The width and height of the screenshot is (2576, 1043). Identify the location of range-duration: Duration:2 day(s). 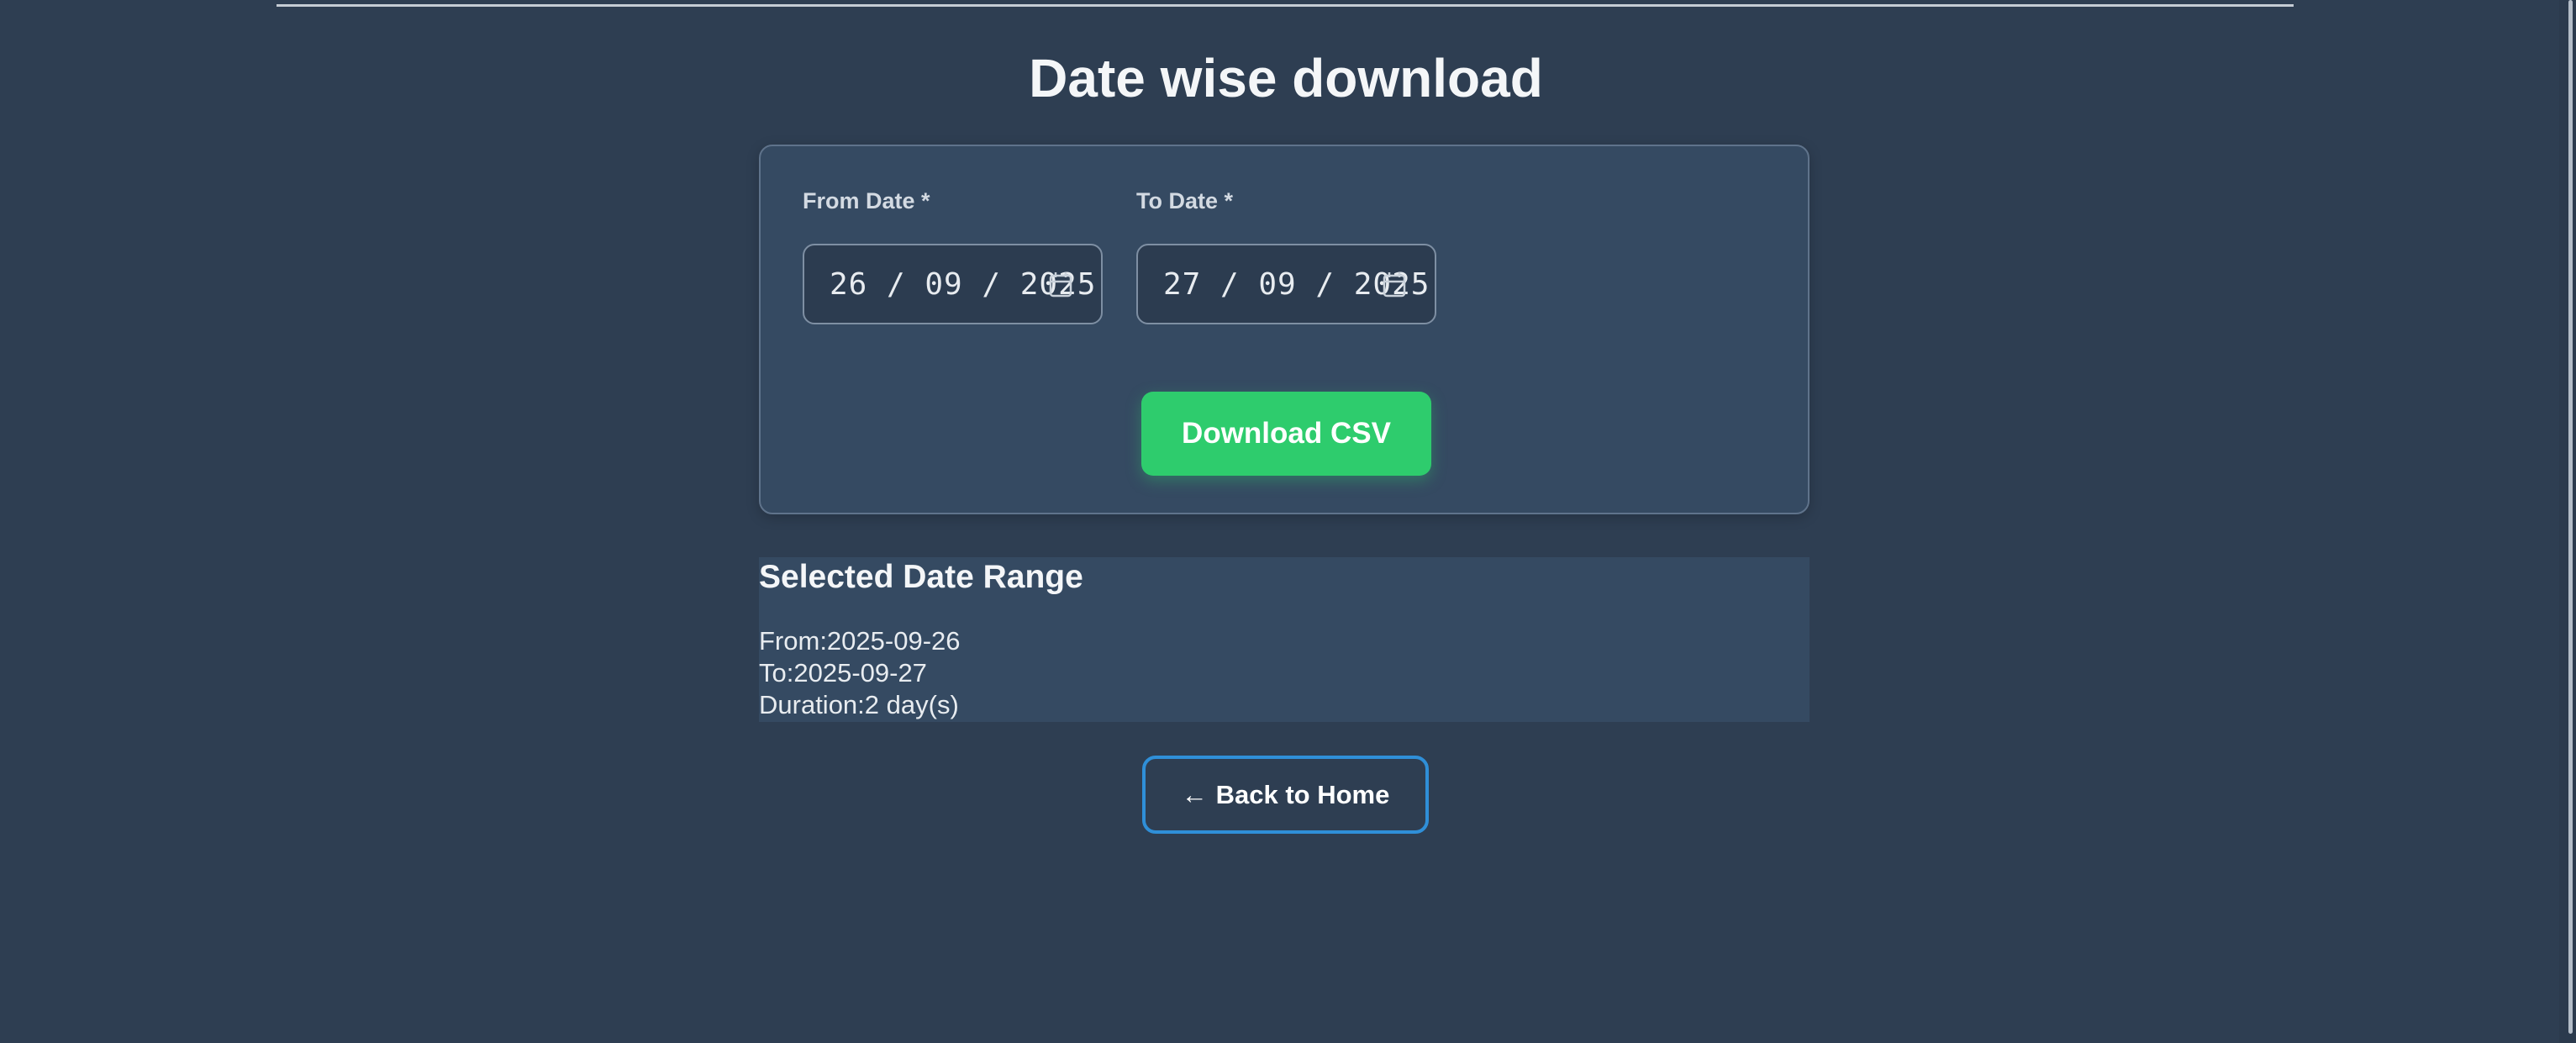
(859, 704).